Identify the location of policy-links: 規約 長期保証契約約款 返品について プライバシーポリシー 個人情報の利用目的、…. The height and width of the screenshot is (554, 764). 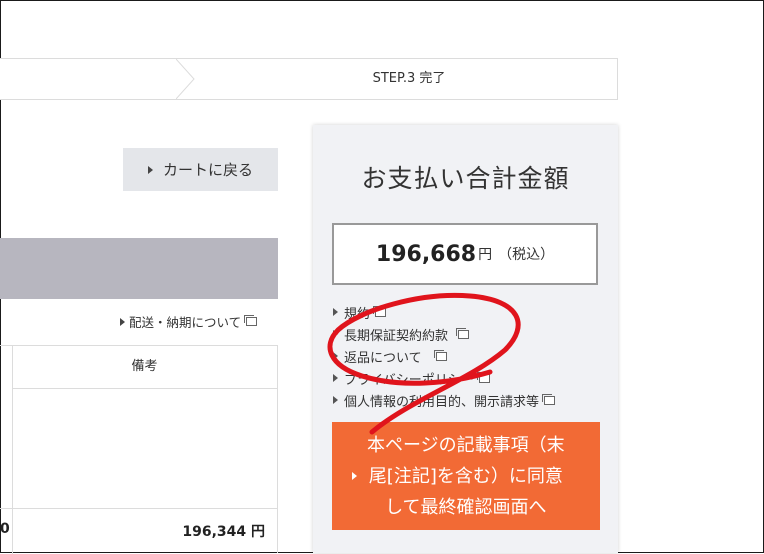
(444, 356).